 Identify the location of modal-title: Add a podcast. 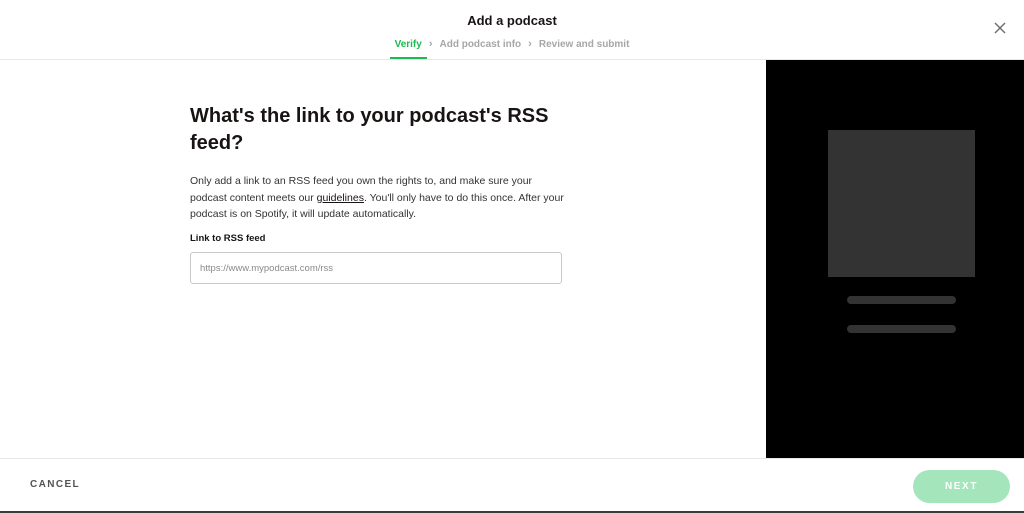
(512, 20).